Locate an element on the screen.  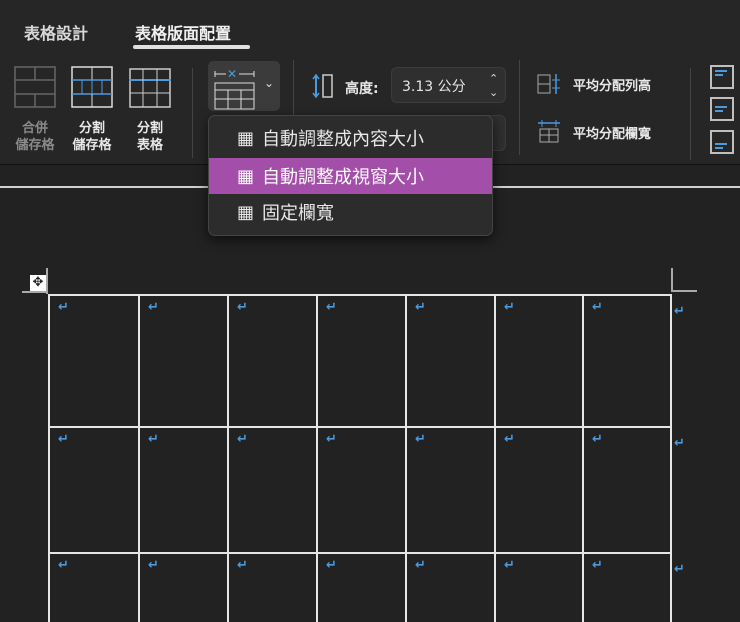
align-middle-icon is located at coordinates (722, 109).